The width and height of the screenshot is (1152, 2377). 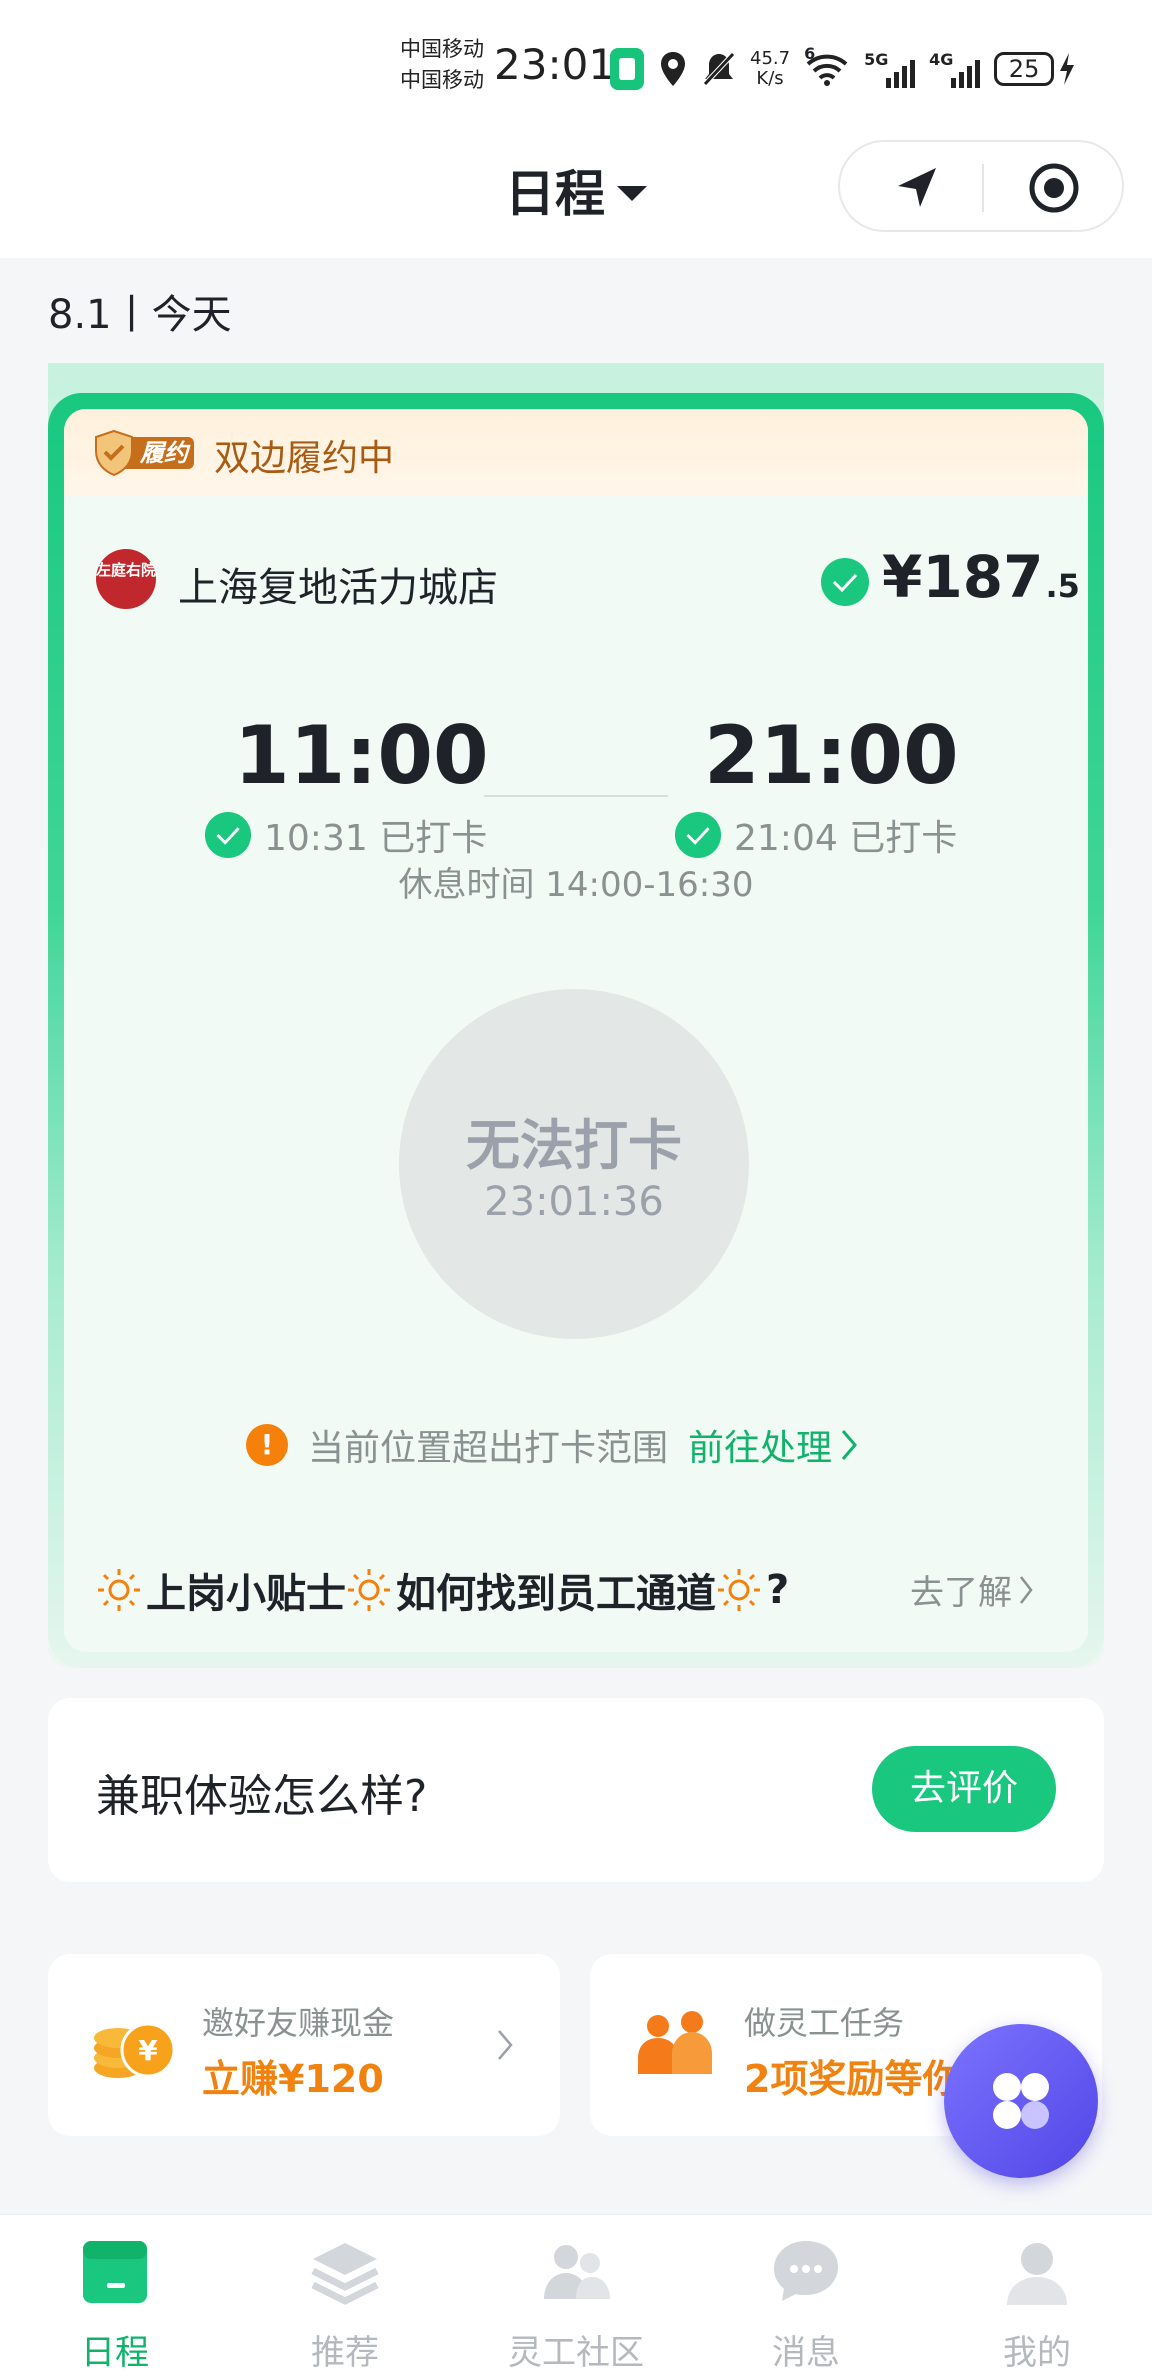 What do you see at coordinates (555, 64) in the screenshot?
I see `status-time: 23:01` at bounding box center [555, 64].